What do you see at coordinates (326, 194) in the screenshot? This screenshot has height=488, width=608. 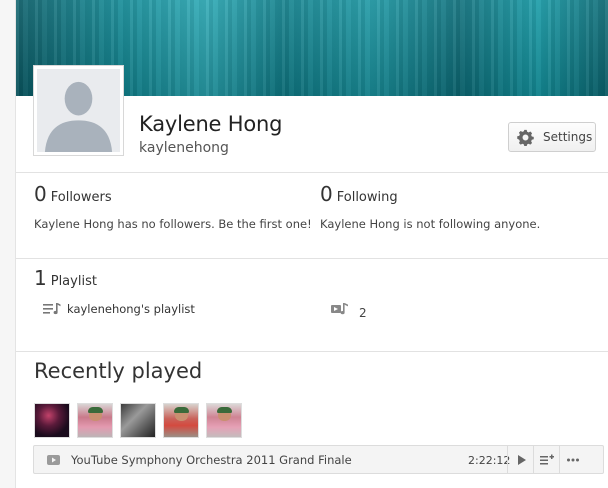 I see `following-count: 0` at bounding box center [326, 194].